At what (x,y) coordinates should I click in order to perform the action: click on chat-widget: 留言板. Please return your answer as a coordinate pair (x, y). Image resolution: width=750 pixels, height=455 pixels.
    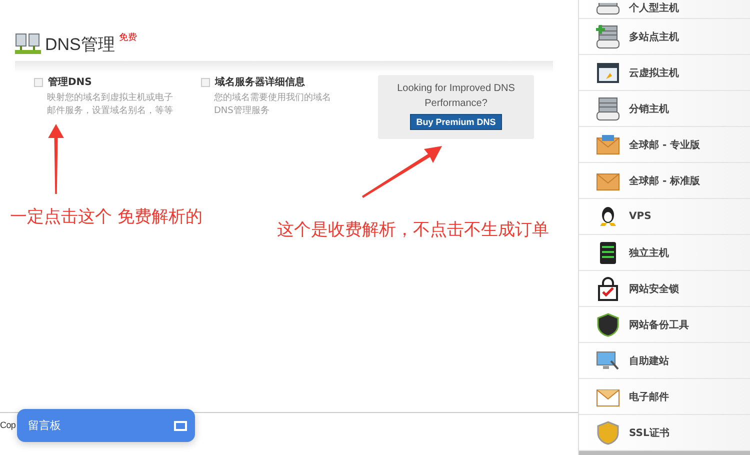
    Looking at the image, I should click on (106, 425).